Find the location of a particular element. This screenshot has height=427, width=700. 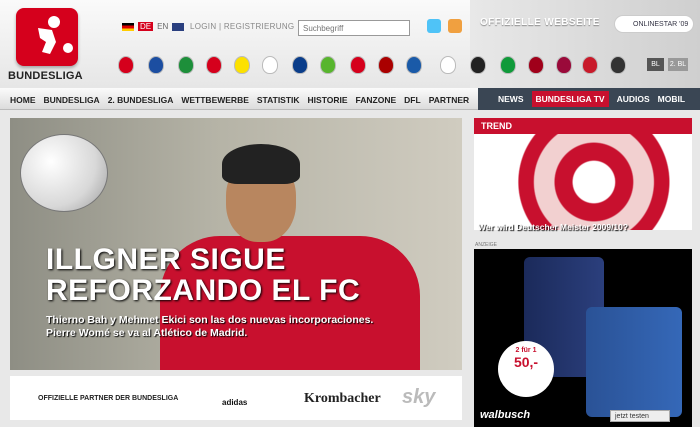

logo-icon is located at coordinates (47, 37).